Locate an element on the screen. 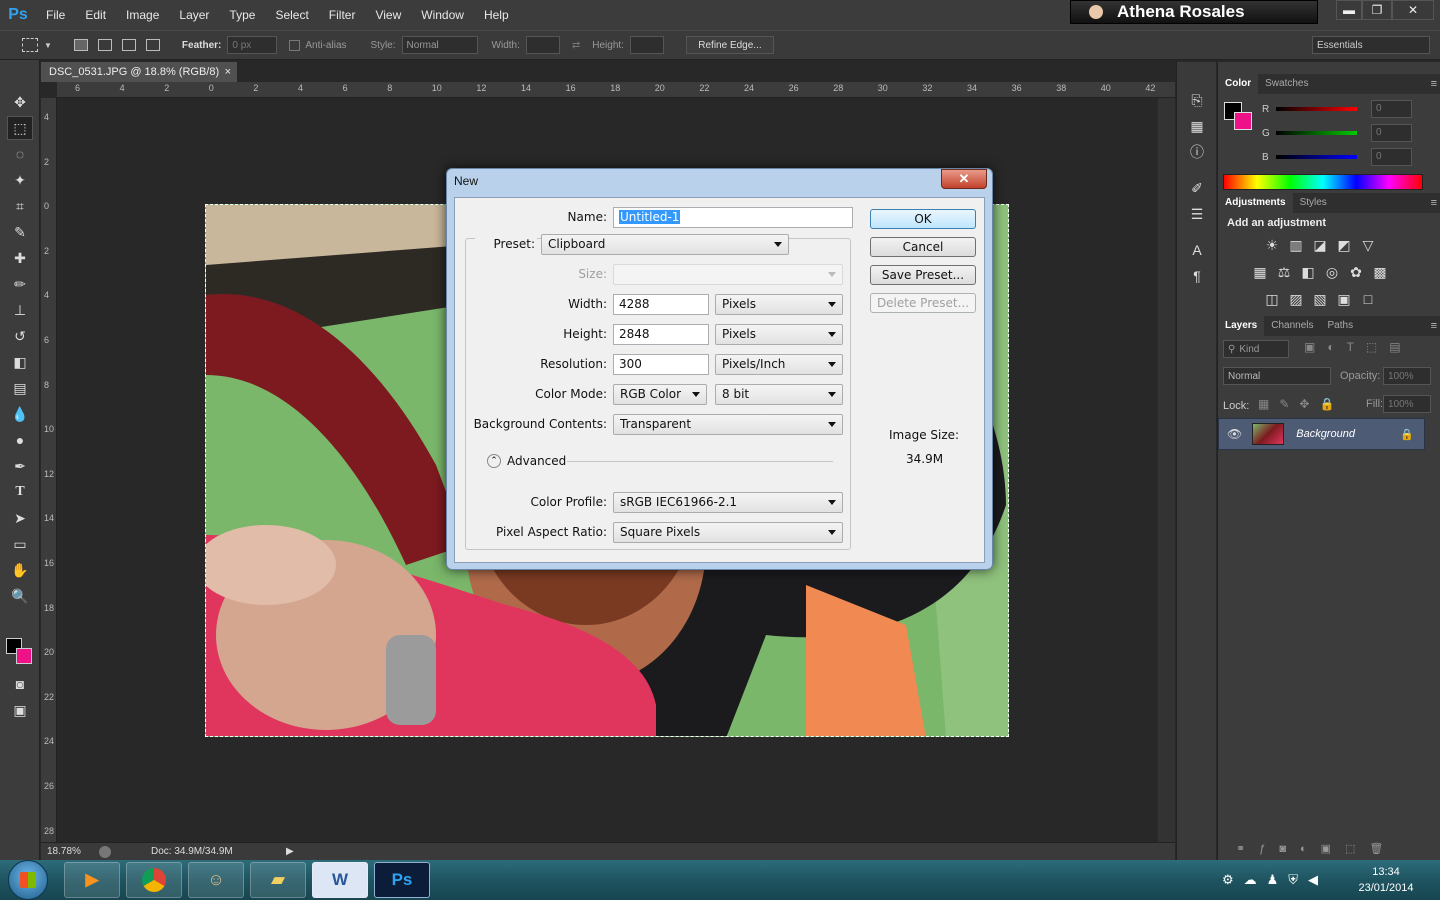 The image size is (1440, 900). menu-type: Type is located at coordinates (242, 15).